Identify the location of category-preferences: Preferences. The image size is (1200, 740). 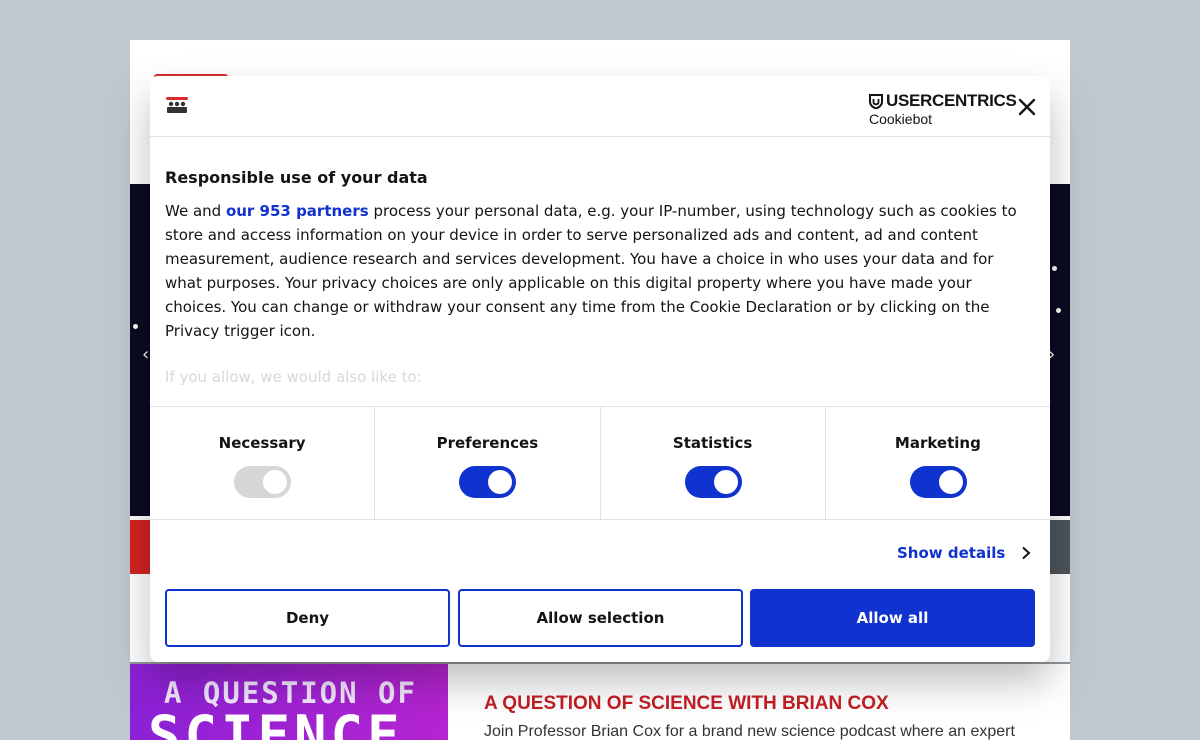
(488, 463).